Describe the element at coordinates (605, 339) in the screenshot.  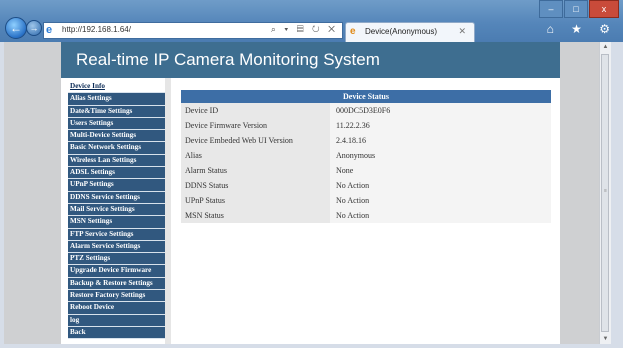
I see `scroll-down-icon: ▼` at that location.